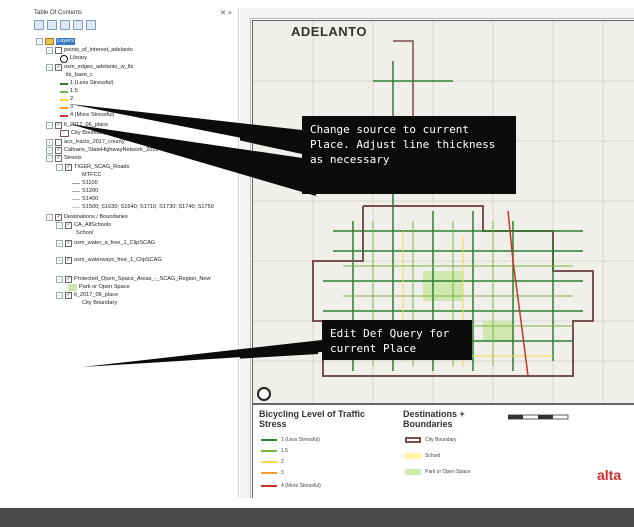 The height and width of the screenshot is (527, 634). What do you see at coordinates (91, 25) in the screenshot?
I see `options-icon` at bounding box center [91, 25].